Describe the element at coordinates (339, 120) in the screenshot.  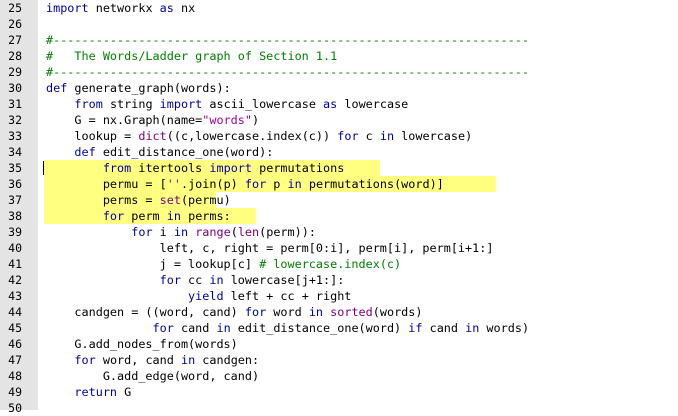
I see `code-line: 32 G = nx.Graph(name="words")` at that location.